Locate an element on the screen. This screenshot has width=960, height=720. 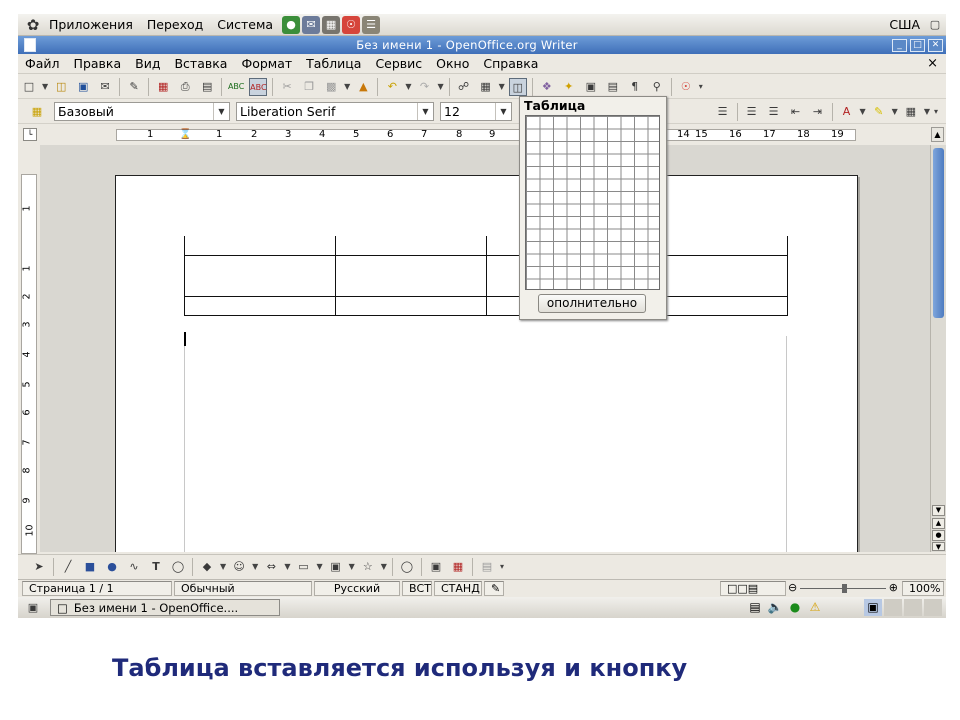
help-icon: ☉ is located at coordinates (686, 87).